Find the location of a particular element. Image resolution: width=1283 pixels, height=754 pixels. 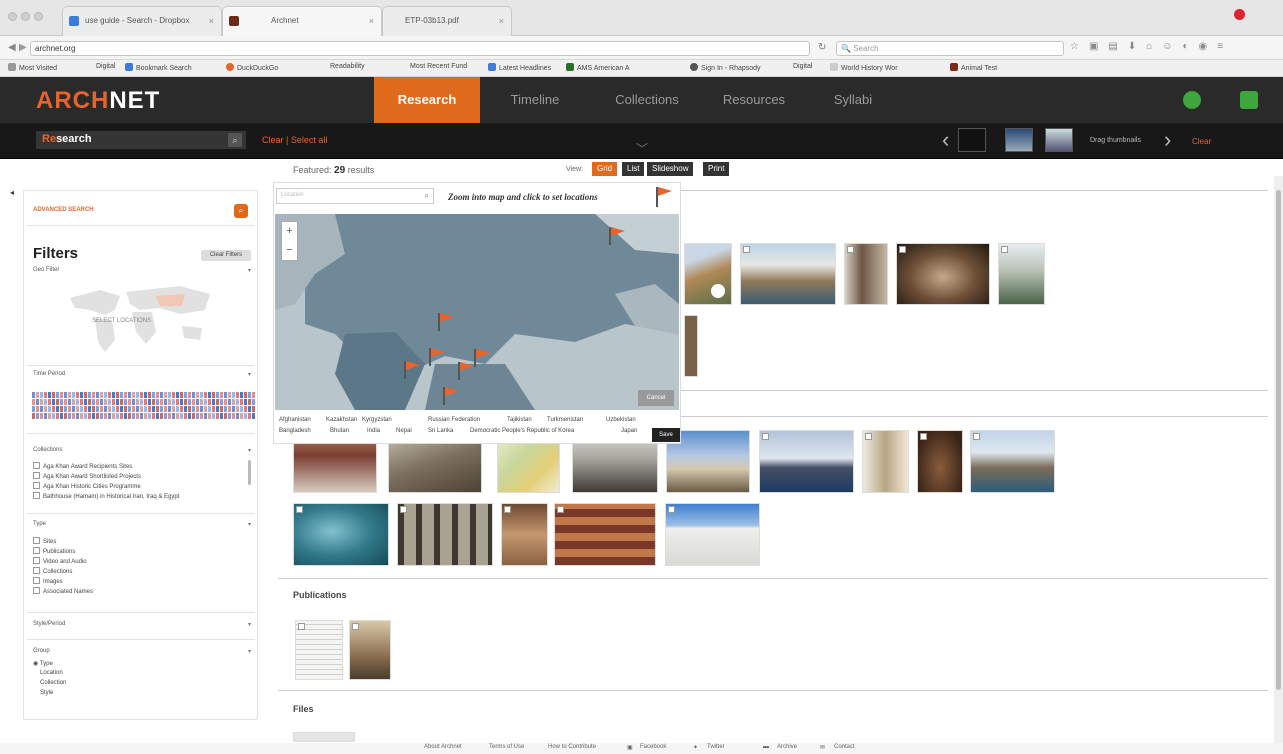

clear-select-all-link: Clear | Select all is located at coordinates (294, 140).